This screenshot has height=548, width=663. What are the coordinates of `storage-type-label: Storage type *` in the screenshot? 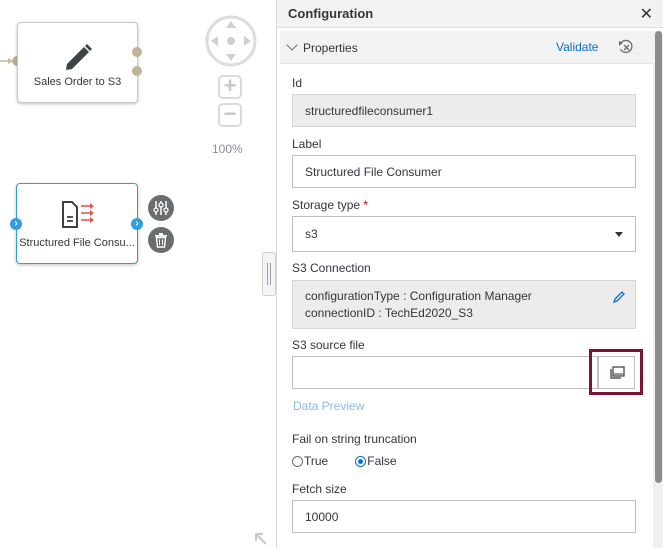 It's located at (330, 205).